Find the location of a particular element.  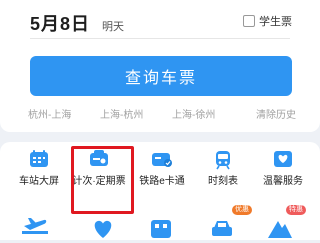

mountain-icon is located at coordinates (280, 230).